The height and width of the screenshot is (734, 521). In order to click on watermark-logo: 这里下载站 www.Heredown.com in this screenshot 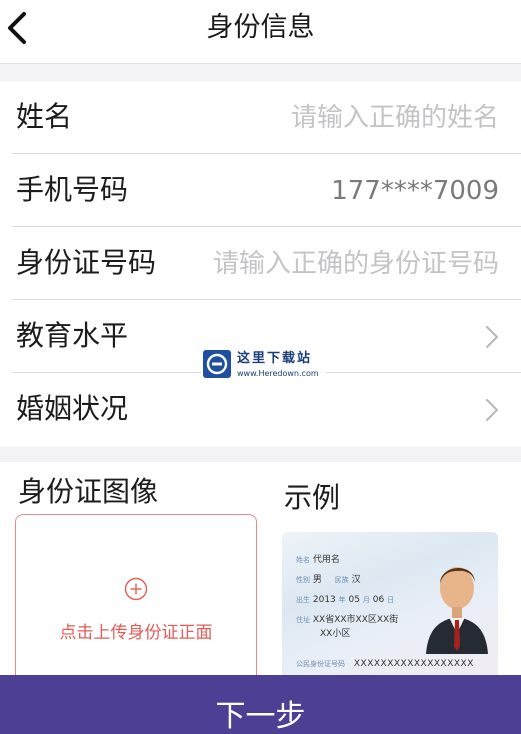, I will do `click(263, 366)`.